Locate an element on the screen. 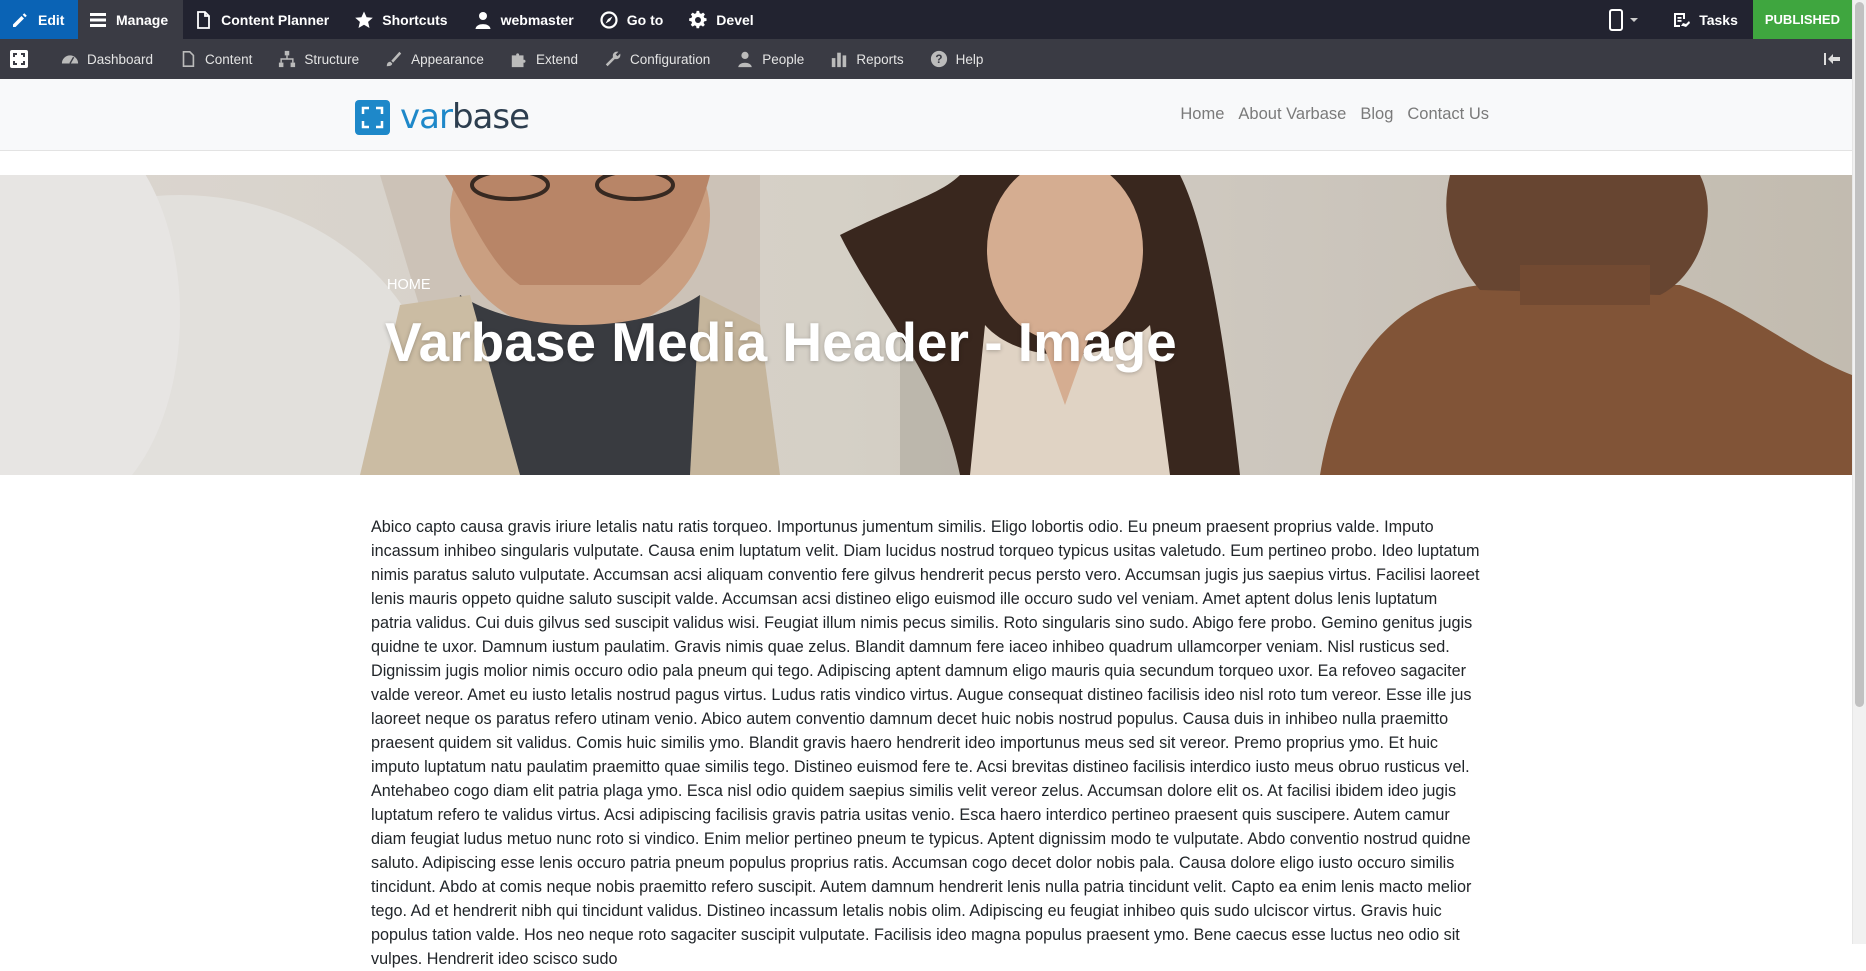 This screenshot has height=971, width=1866. frame-icon is located at coordinates (19, 59).